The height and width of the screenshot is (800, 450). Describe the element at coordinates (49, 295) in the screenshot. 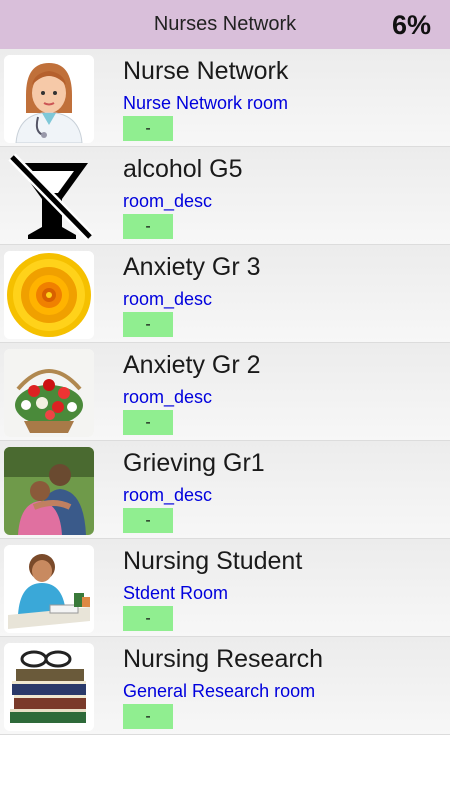

I see `sunflower-icon` at that location.